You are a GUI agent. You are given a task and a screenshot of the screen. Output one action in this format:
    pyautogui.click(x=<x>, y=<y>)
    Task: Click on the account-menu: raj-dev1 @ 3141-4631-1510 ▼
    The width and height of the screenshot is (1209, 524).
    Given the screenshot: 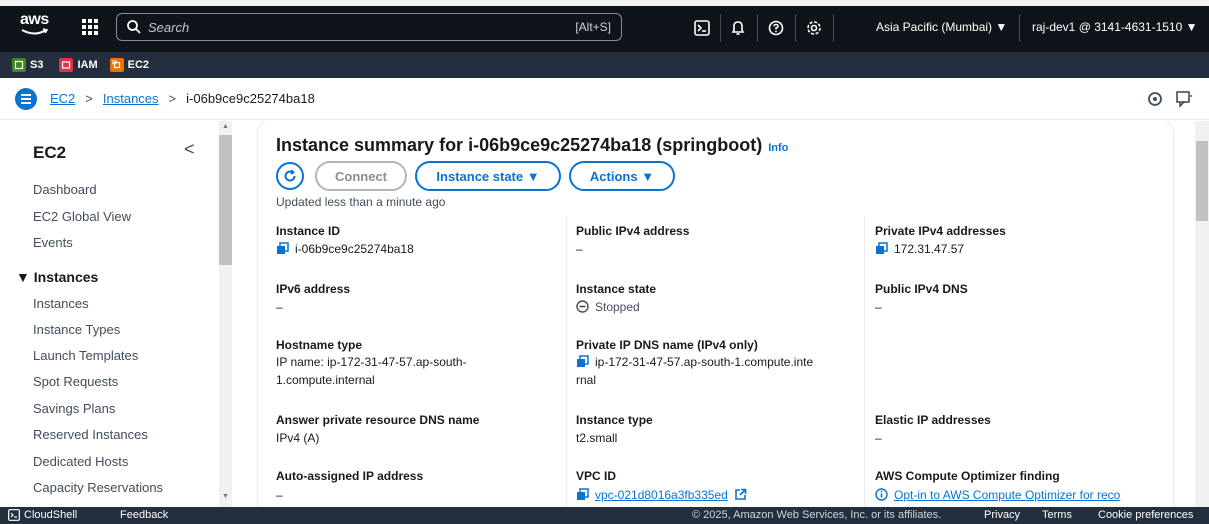 What is the action you would take?
    pyautogui.click(x=1115, y=27)
    